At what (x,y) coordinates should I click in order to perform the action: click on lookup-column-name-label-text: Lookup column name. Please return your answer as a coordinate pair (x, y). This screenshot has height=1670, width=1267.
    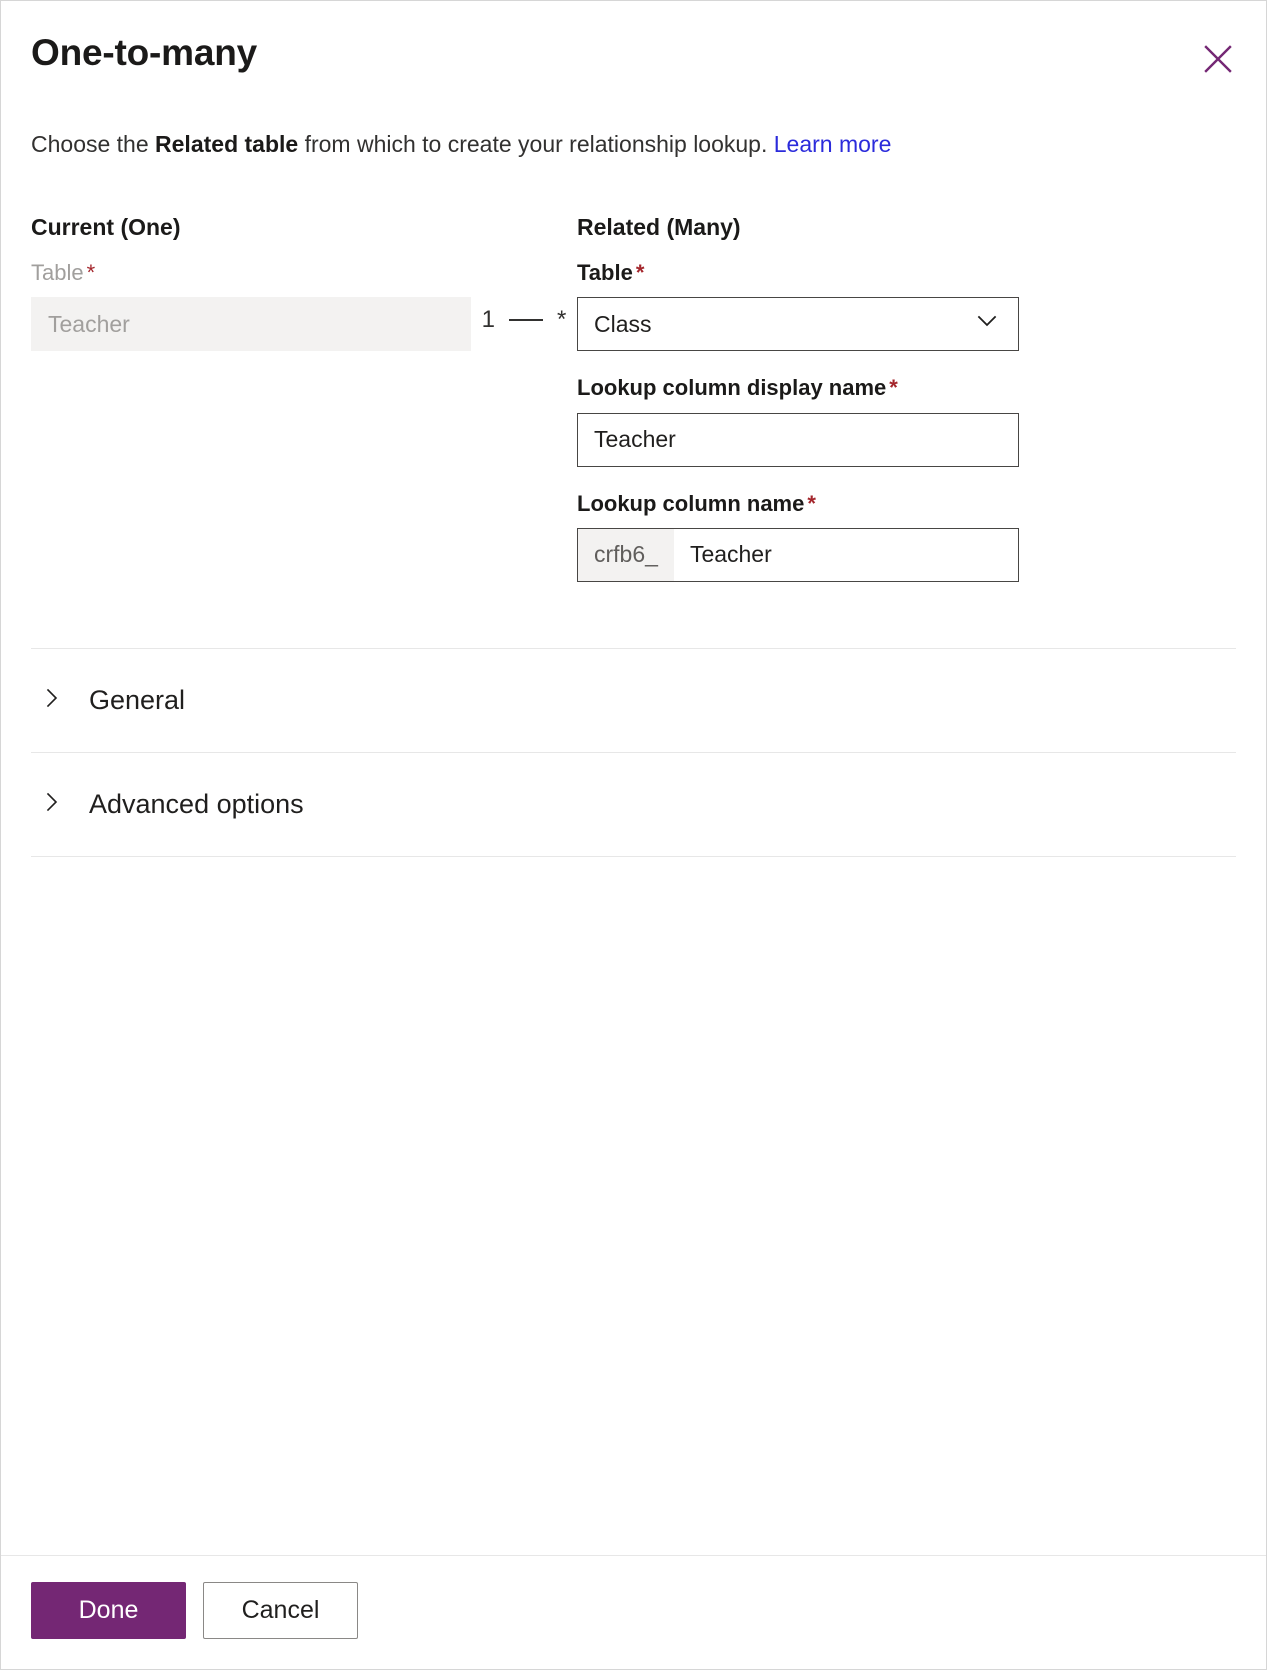
    Looking at the image, I should click on (691, 503).